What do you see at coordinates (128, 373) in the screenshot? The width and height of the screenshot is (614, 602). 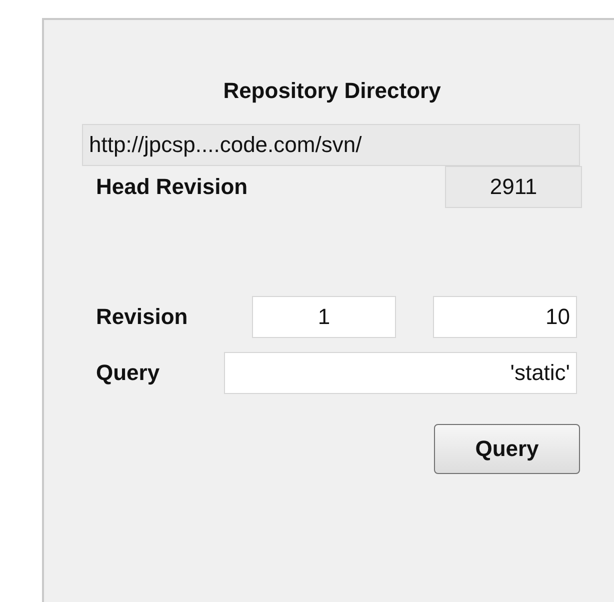 I see `field-label: Query` at bounding box center [128, 373].